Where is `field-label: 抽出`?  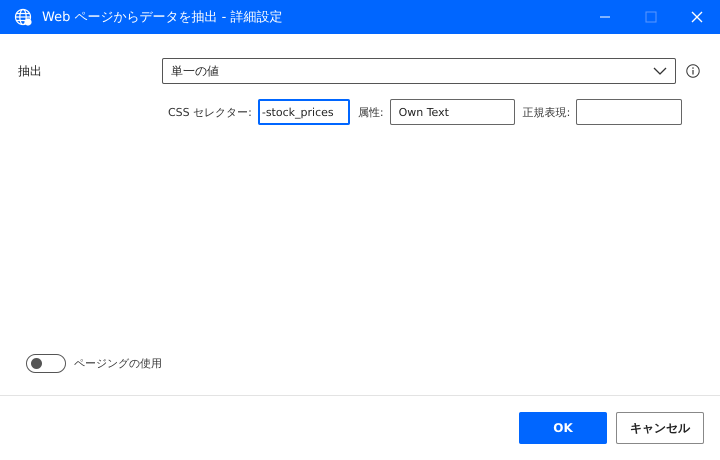 field-label: 抽出 is located at coordinates (30, 71).